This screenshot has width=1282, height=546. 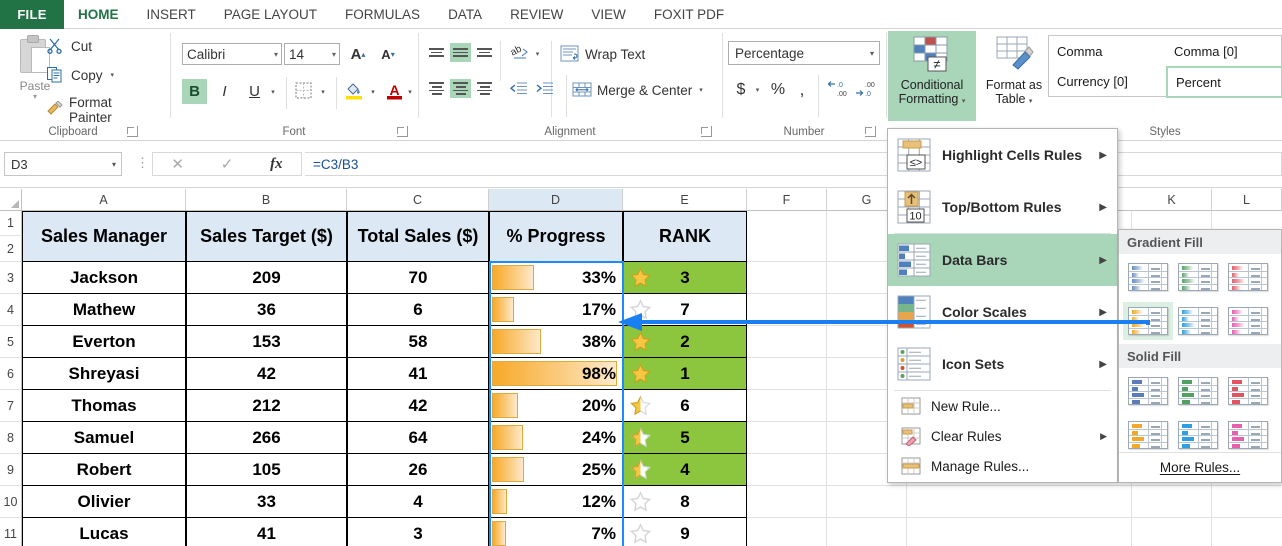 I want to click on menu-item-color-scales: Color Scales ▶, so click(x=1002, y=312).